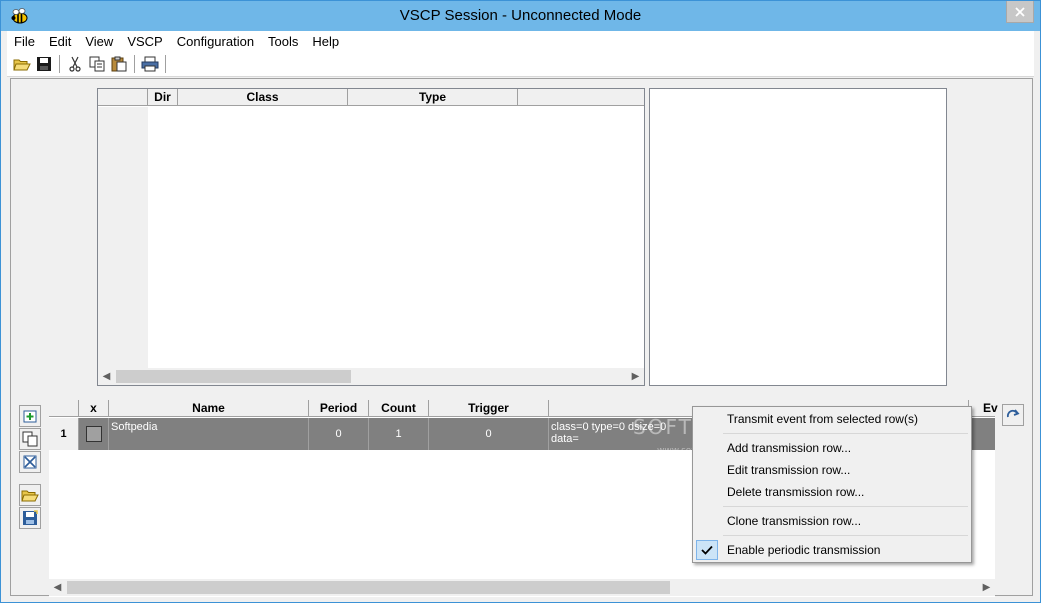 The width and height of the screenshot is (1041, 603). I want to click on menu-vscp: VSCP, so click(144, 41).